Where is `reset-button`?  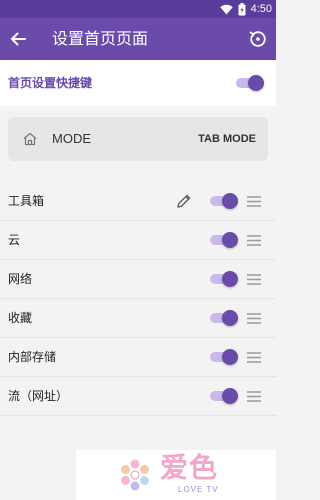 reset-button is located at coordinates (258, 39).